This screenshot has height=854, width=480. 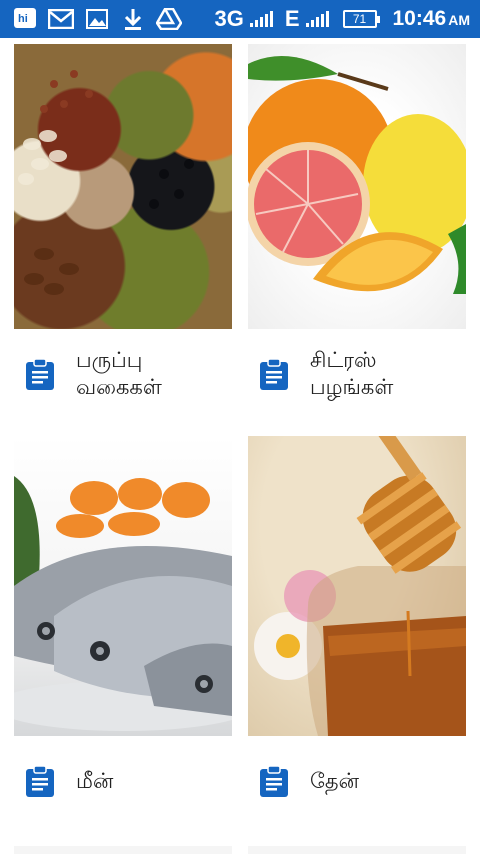 I want to click on category-label: தேன், so click(x=334, y=780).